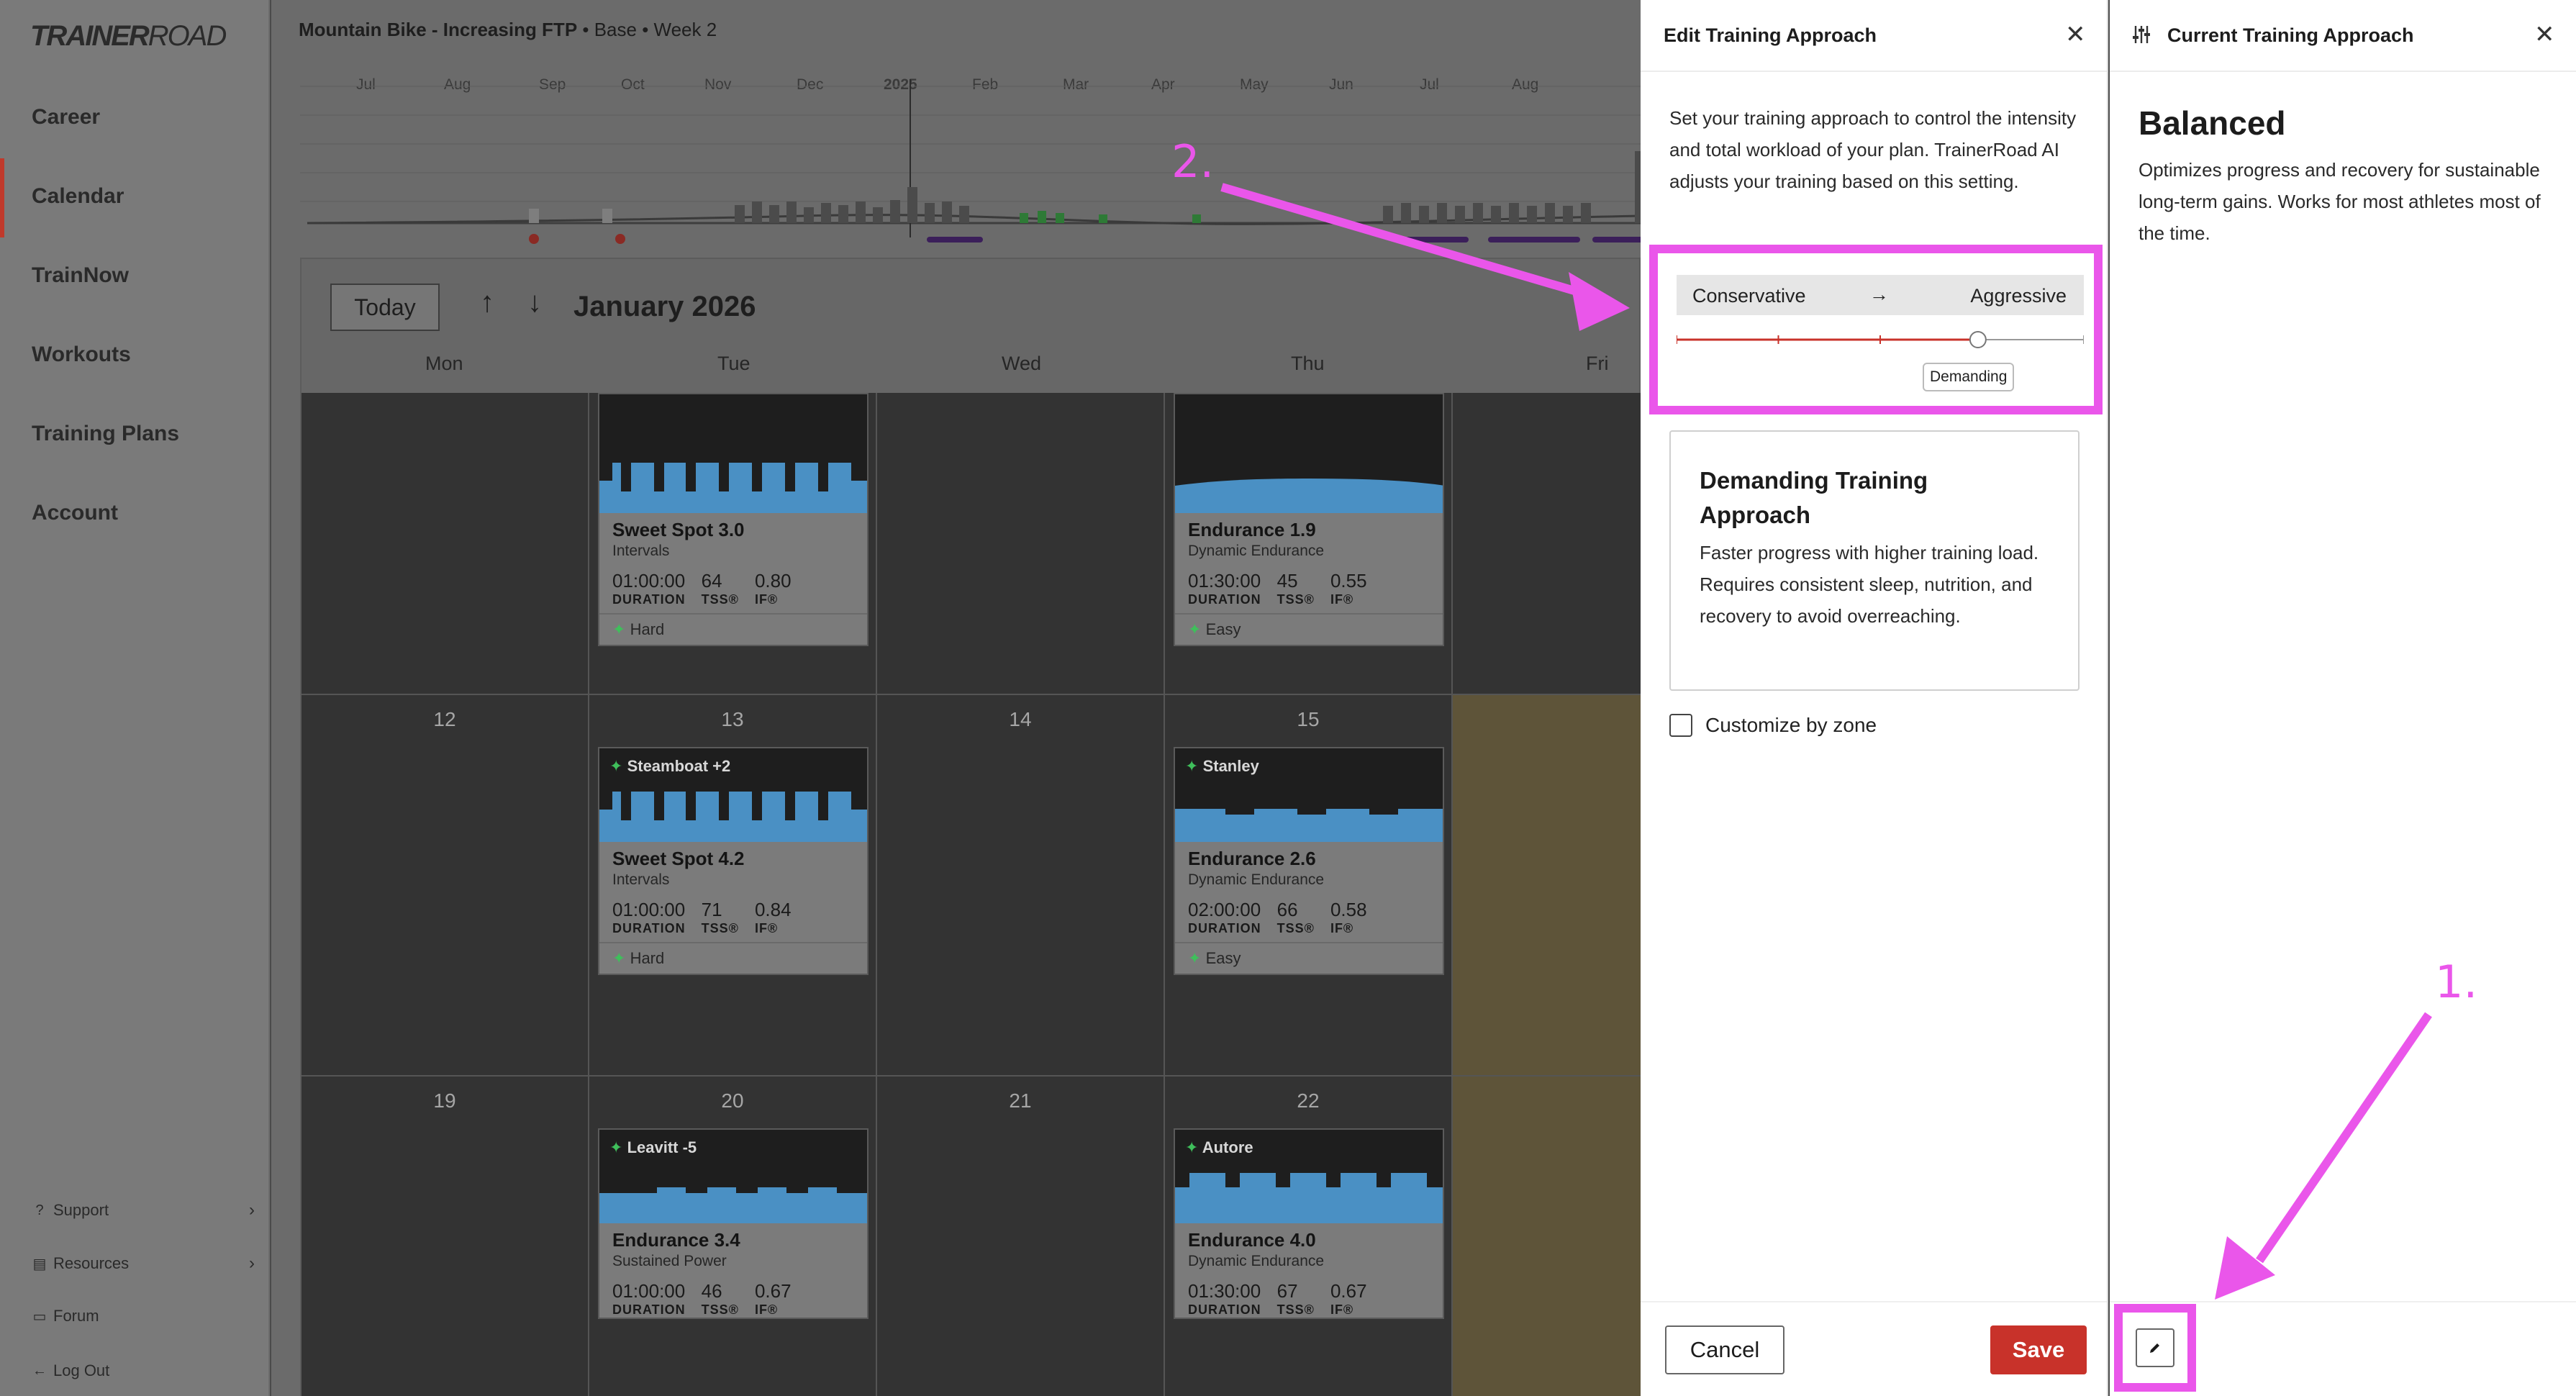  What do you see at coordinates (75, 513) in the screenshot?
I see `sidebar-item-account: Account` at bounding box center [75, 513].